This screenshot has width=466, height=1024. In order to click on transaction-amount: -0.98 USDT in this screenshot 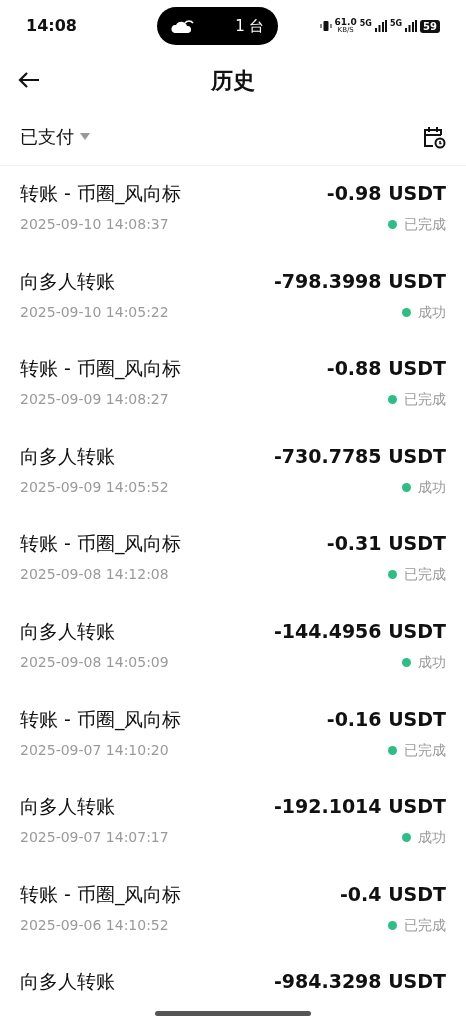, I will do `click(386, 193)`.